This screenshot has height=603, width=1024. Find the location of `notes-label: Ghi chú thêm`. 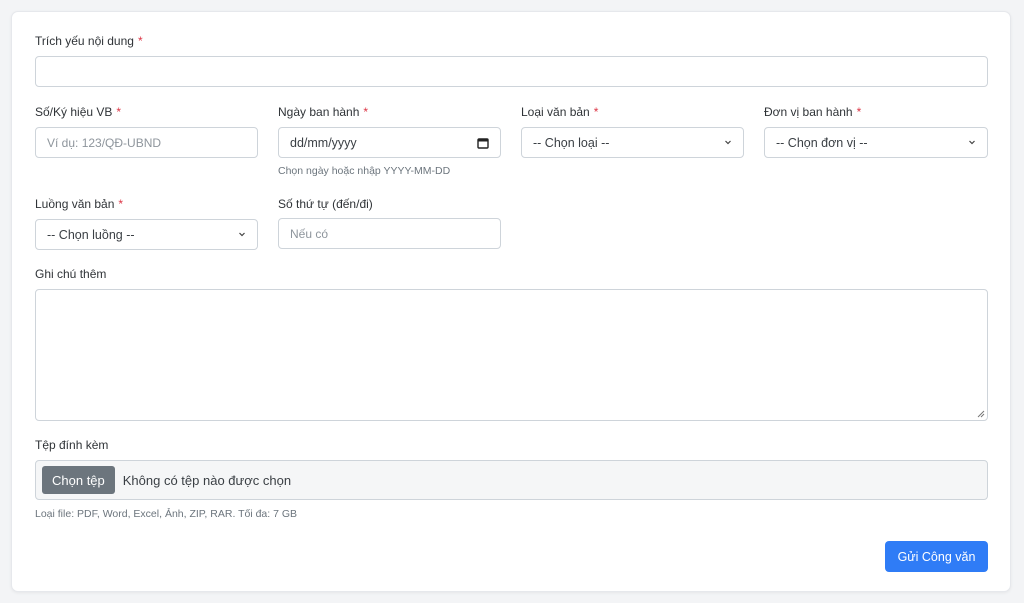

notes-label: Ghi chú thêm is located at coordinates (71, 274).